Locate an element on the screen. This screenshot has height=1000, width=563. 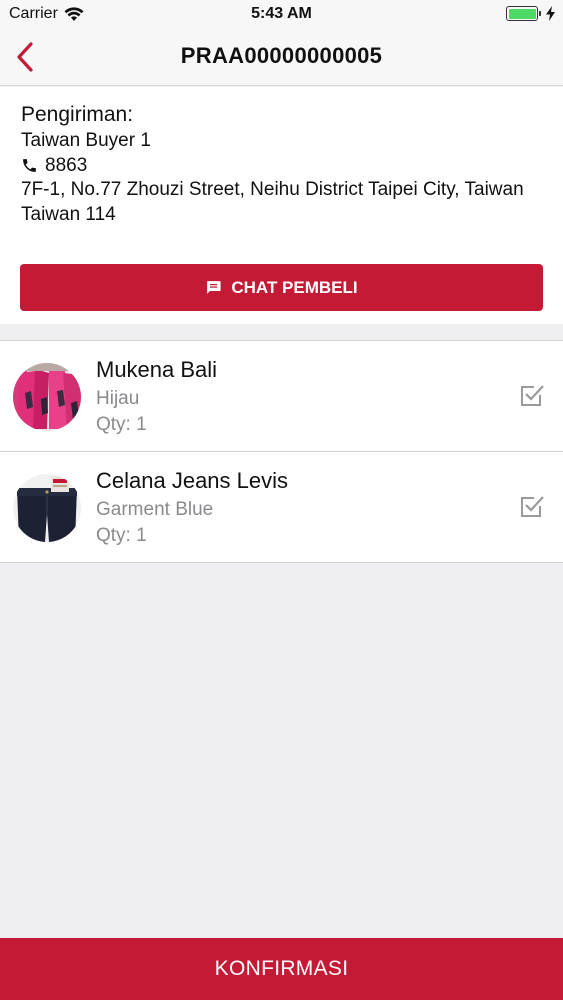
buyer-country-zip: Taiwan 114 is located at coordinates (68, 214).